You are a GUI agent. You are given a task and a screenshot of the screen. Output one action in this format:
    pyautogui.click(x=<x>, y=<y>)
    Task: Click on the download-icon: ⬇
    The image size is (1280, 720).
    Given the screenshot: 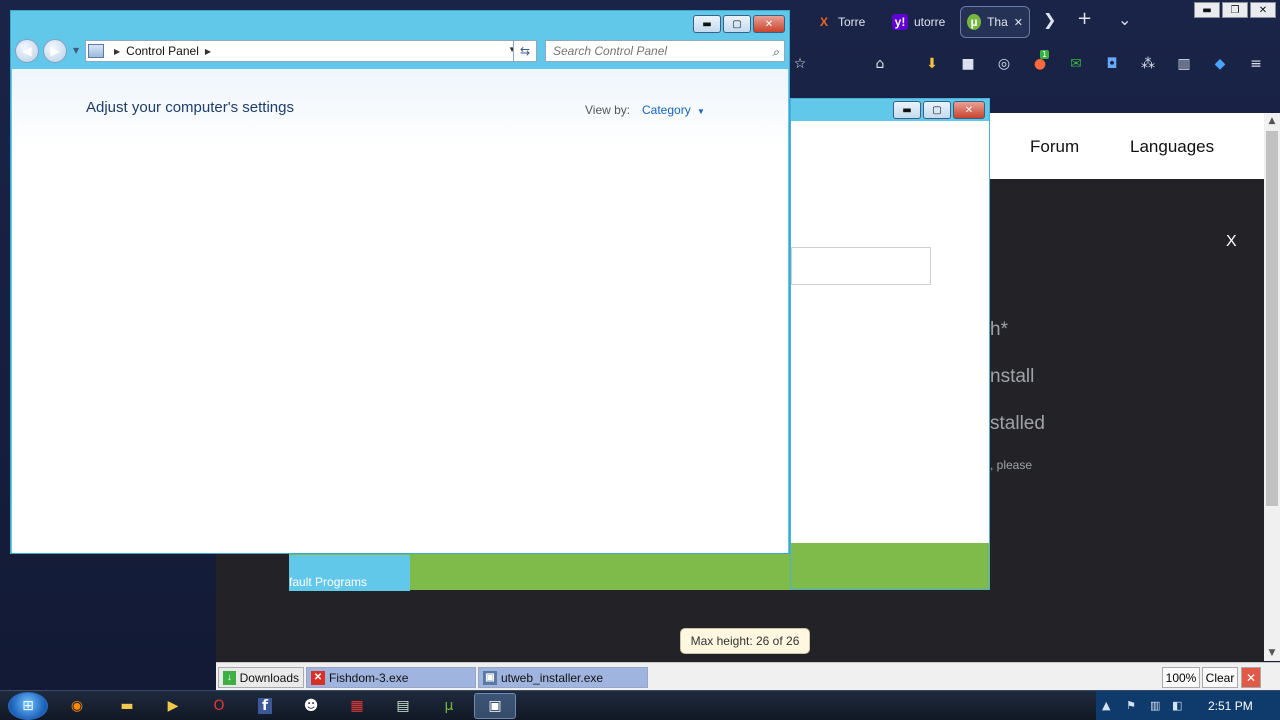 What is the action you would take?
    pyautogui.click(x=932, y=64)
    